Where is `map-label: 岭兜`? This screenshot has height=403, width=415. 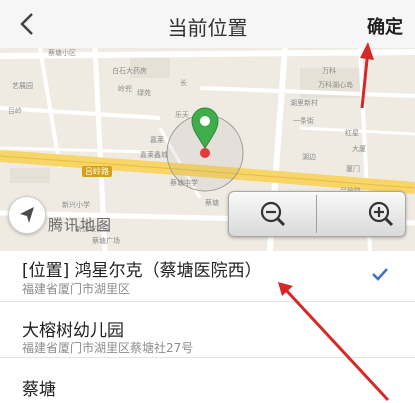
map-label: 岭兜 is located at coordinates (125, 89).